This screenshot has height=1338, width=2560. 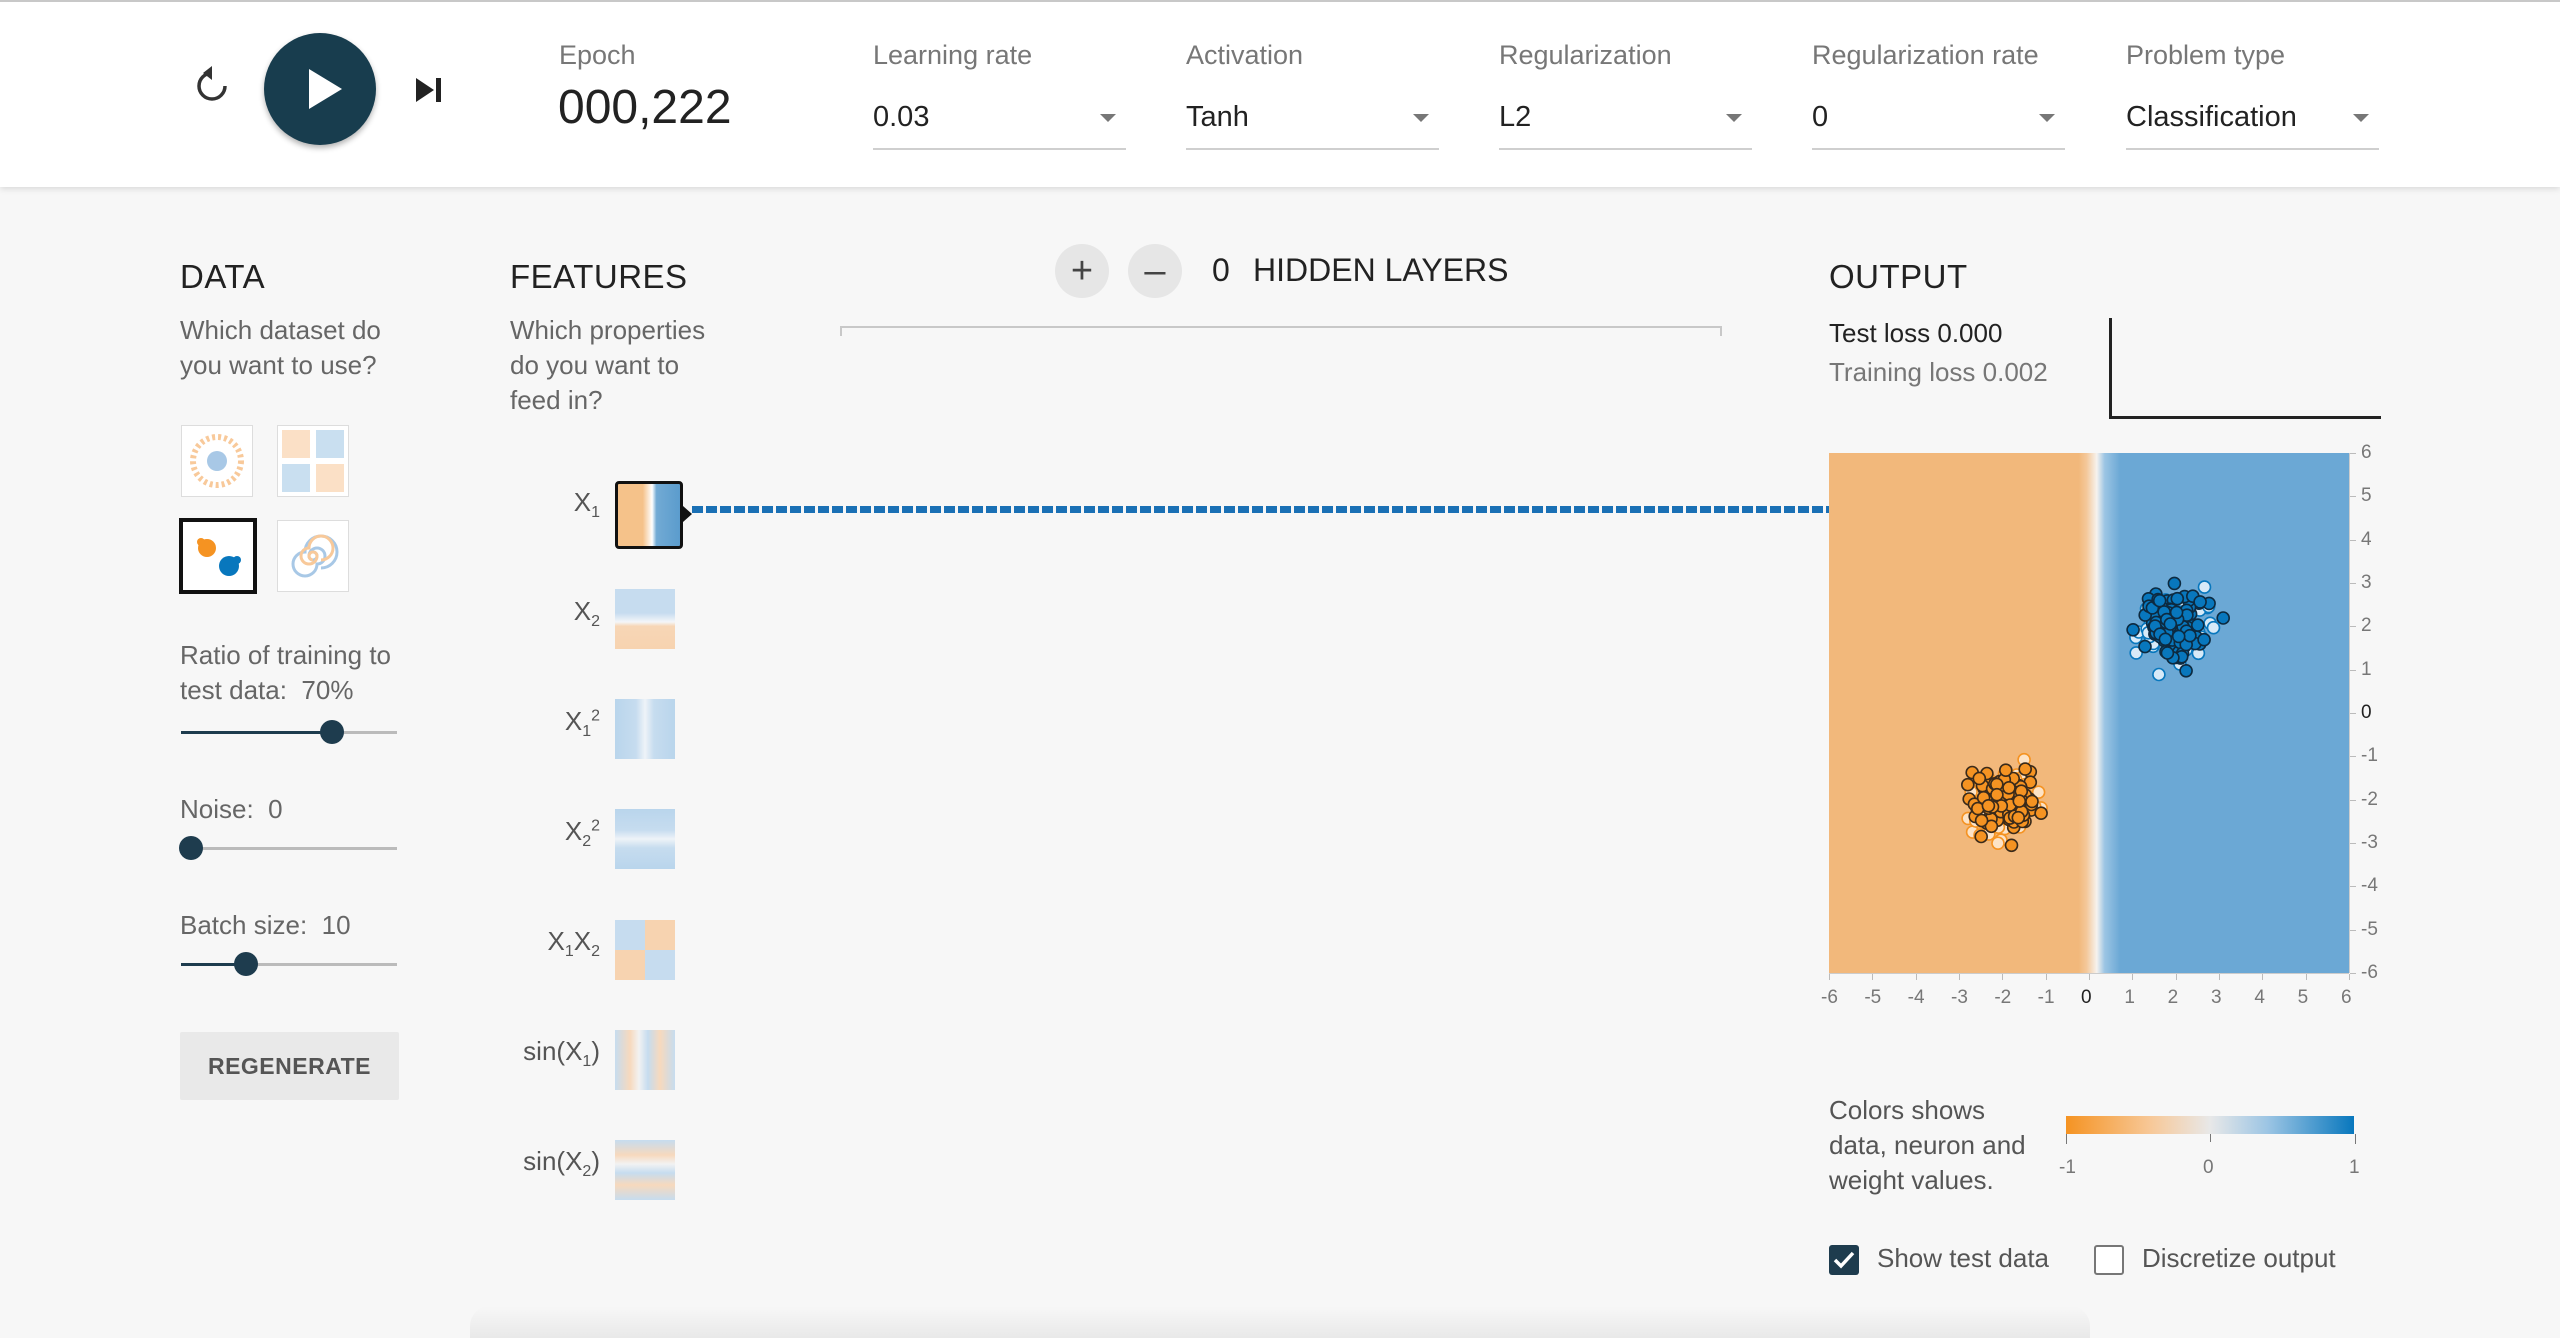 I want to click on show-test-data-label: Show test data, so click(x=1963, y=1258).